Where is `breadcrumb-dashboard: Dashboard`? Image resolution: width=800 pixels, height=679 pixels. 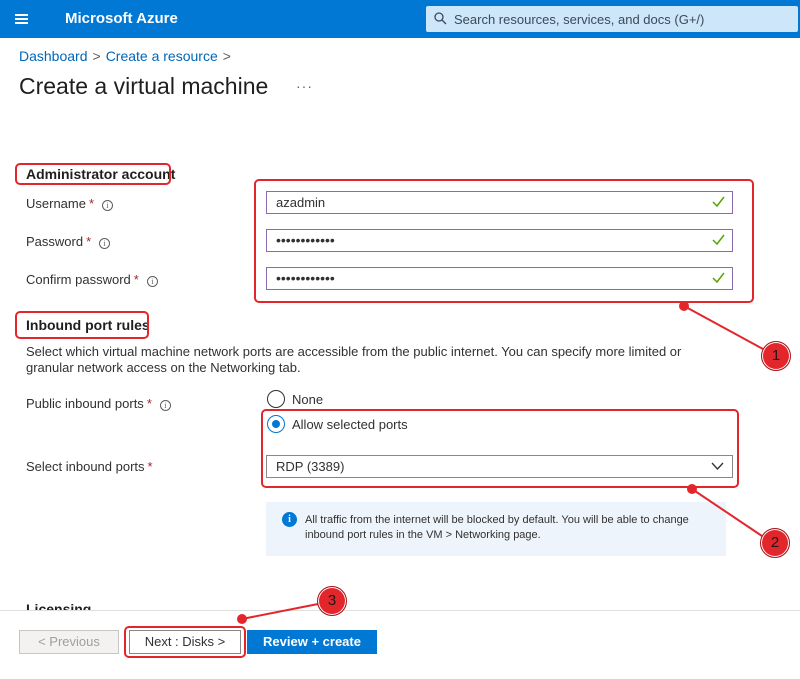
breadcrumb-dashboard: Dashboard is located at coordinates (53, 56).